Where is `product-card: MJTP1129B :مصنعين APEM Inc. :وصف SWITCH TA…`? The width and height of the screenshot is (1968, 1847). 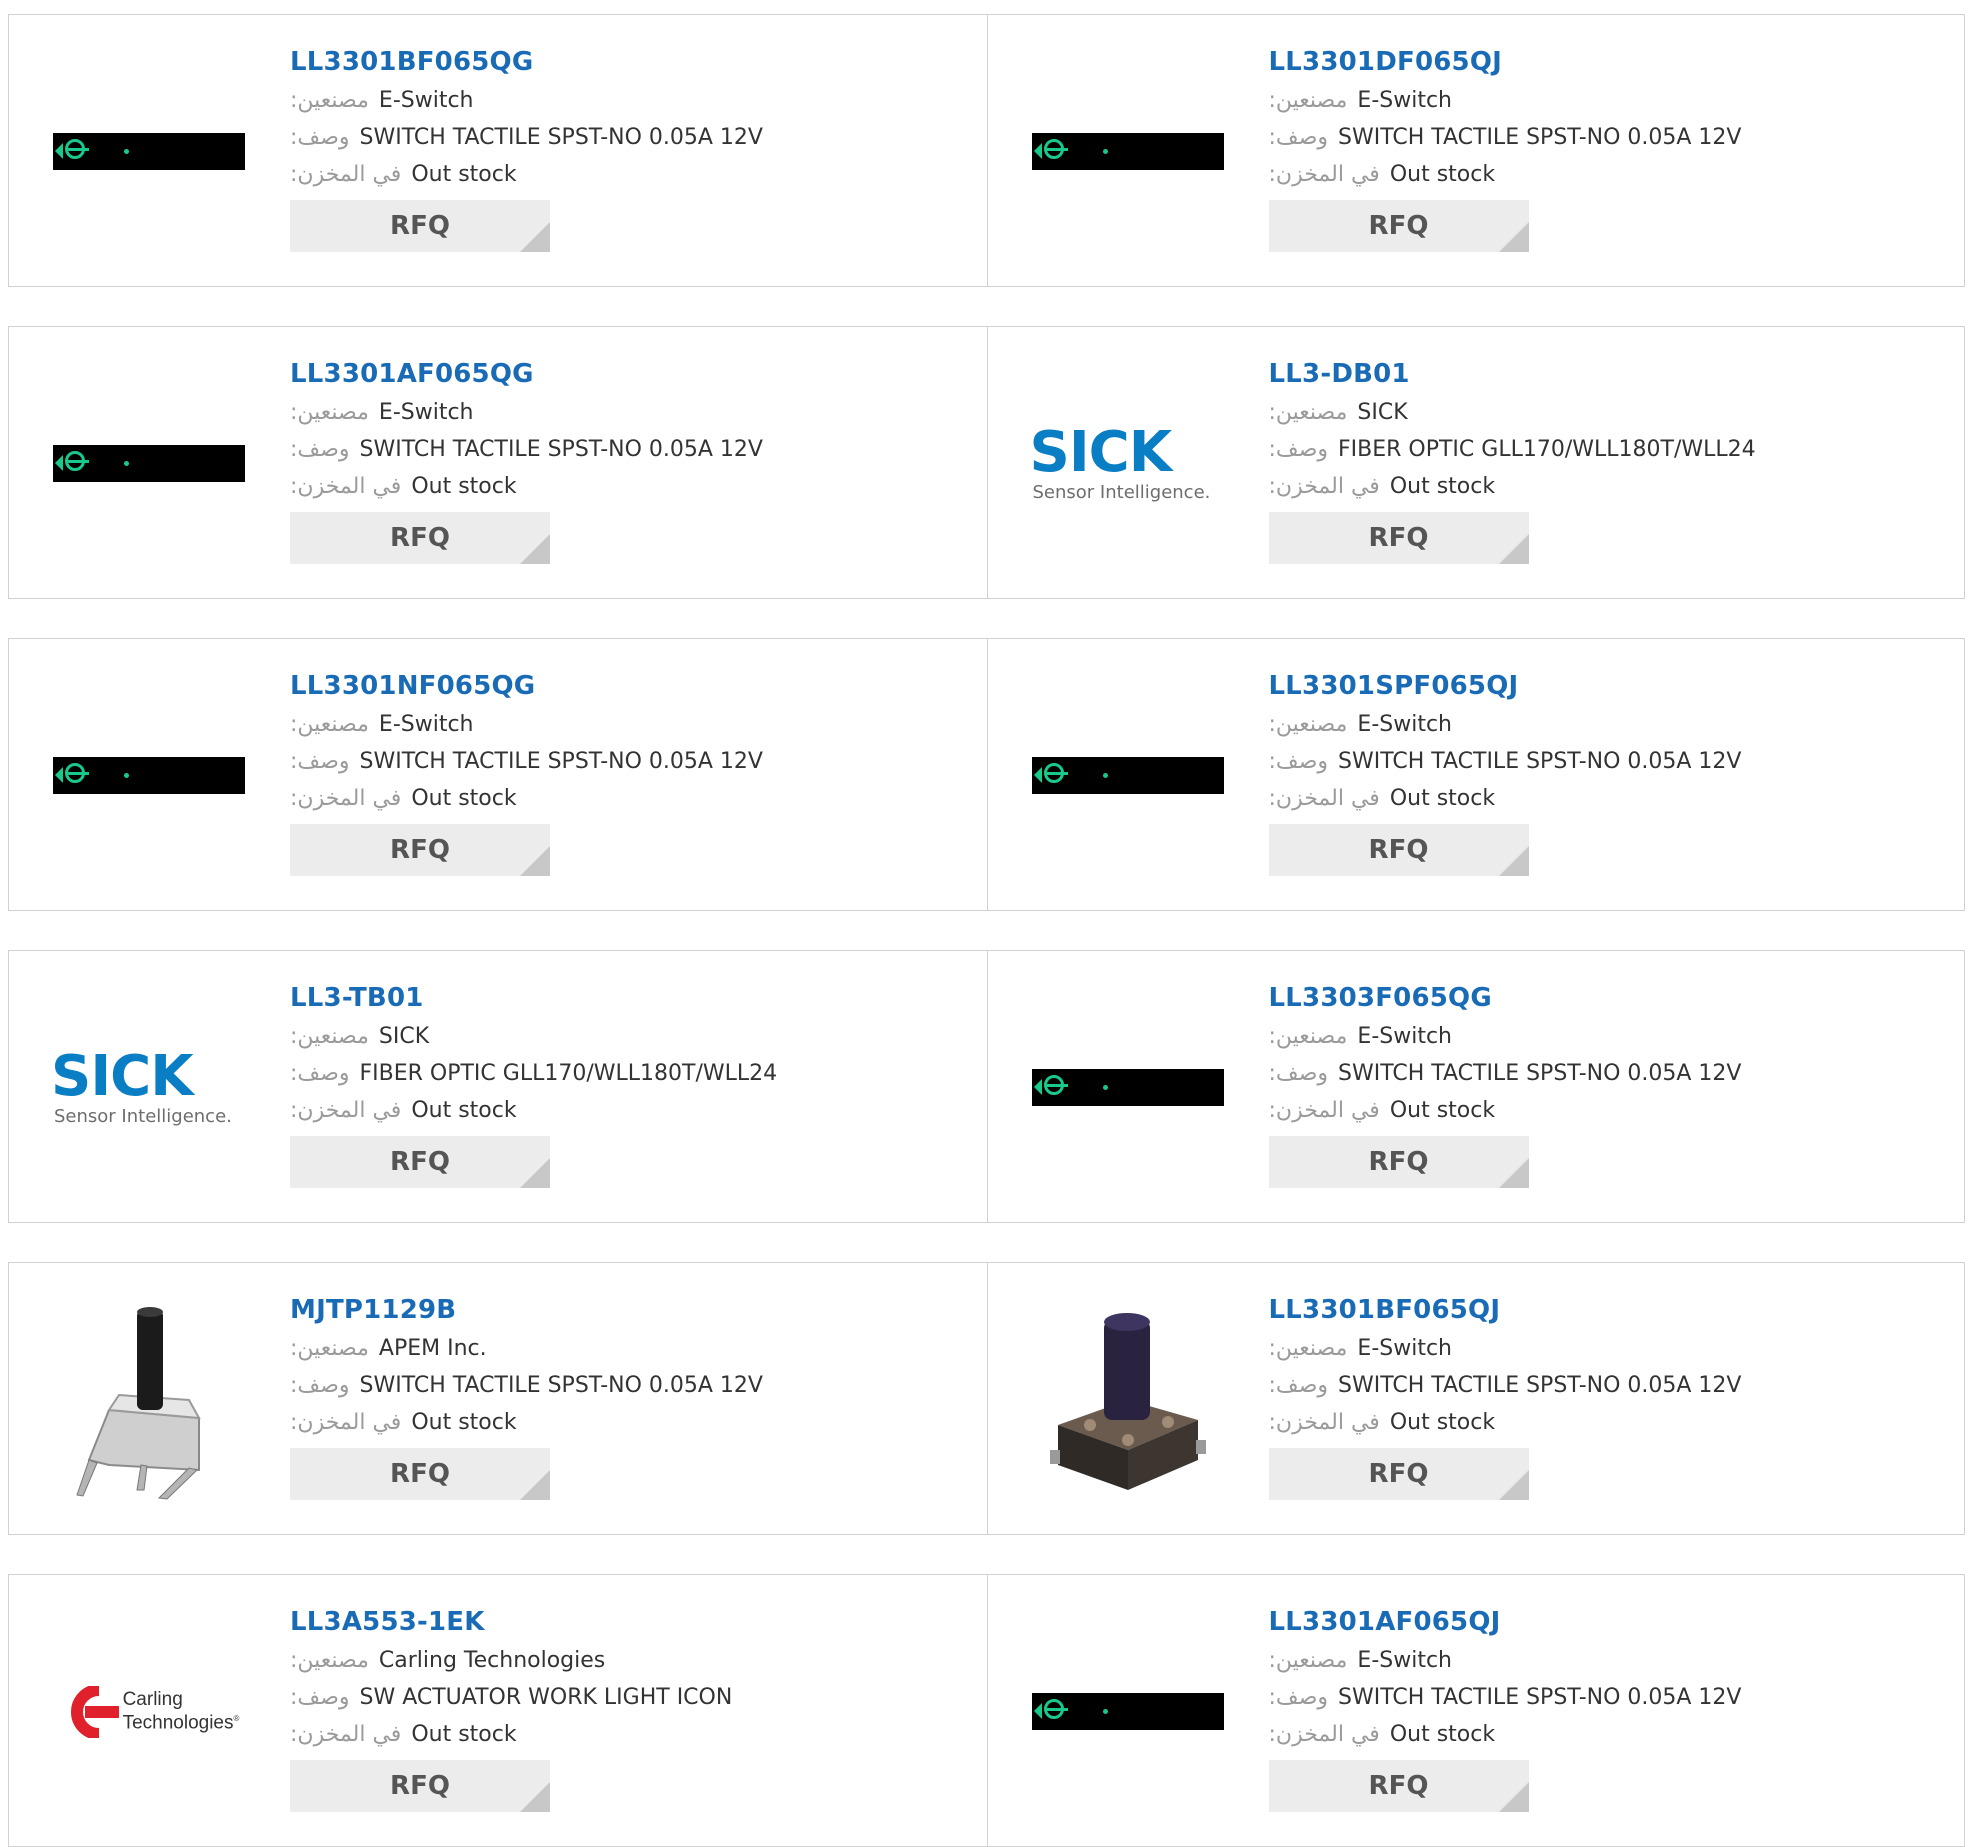 product-card: MJTP1129B :مصنعين APEM Inc. :وصف SWITCH TA… is located at coordinates (498, 1398).